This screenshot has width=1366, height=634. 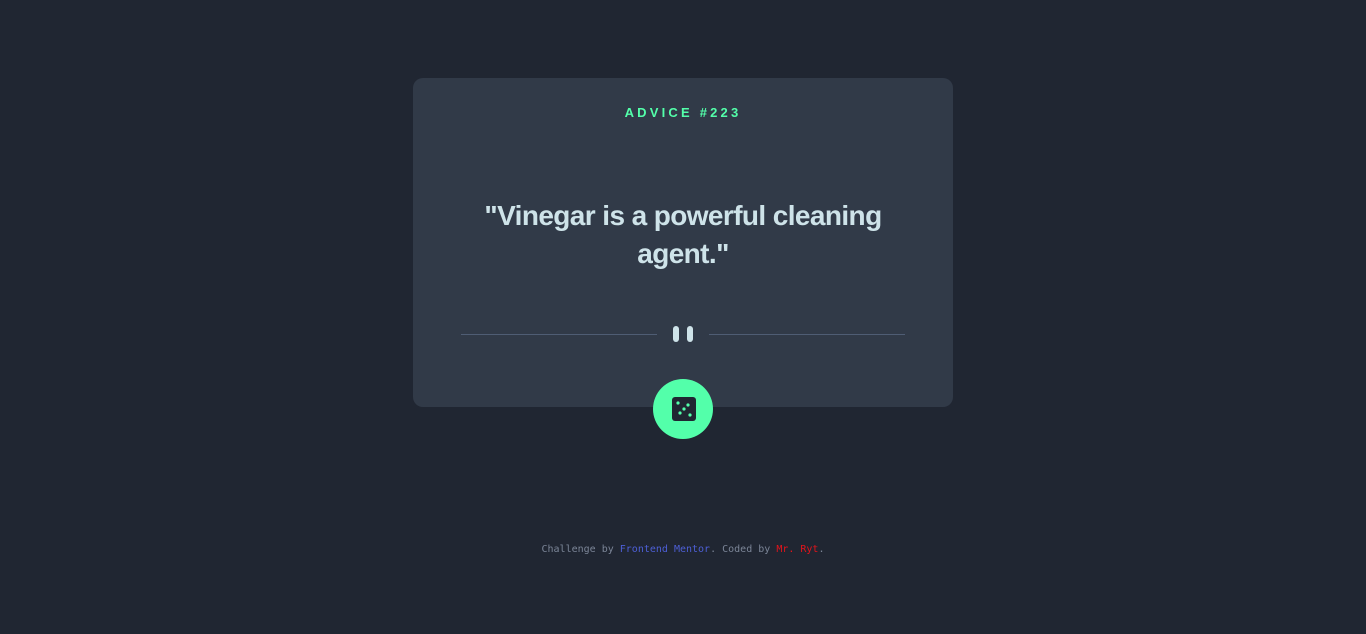 I want to click on attribution-middle: . Coded by, so click(x=743, y=549).